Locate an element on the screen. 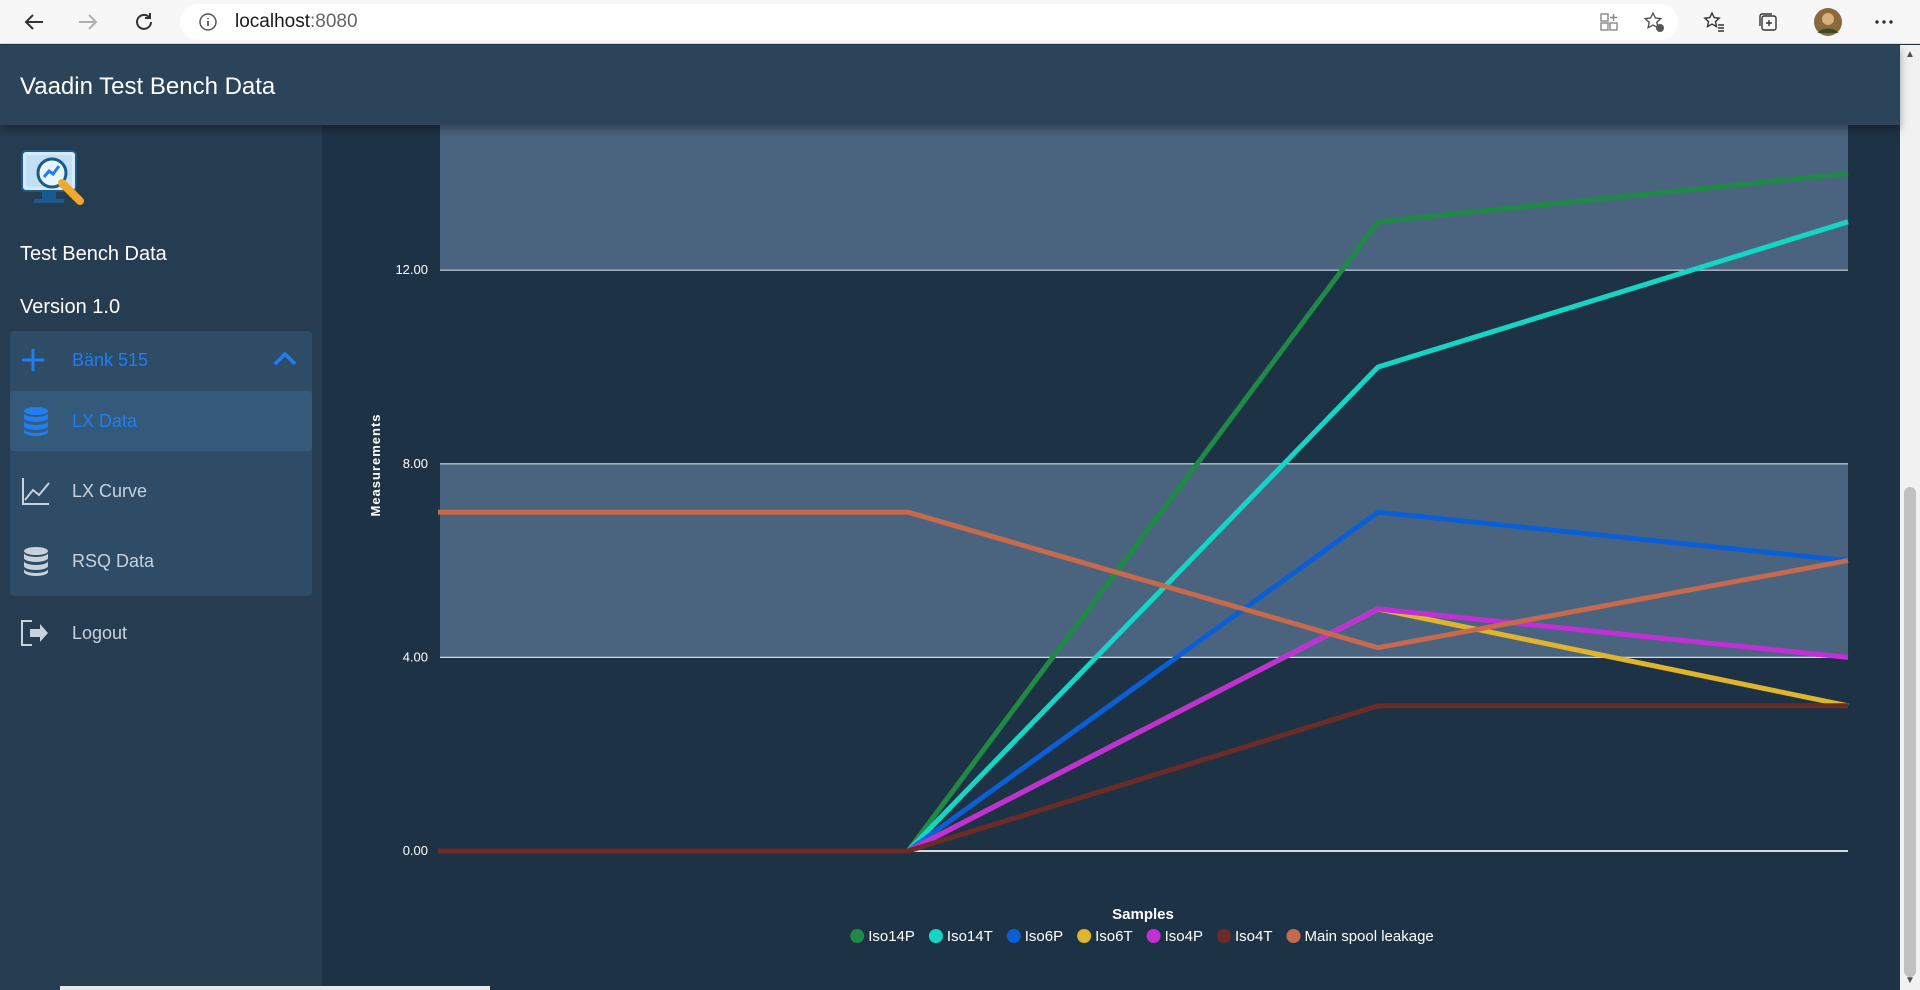 This screenshot has width=1920, height=990. star-add-icon is located at coordinates (1653, 21).